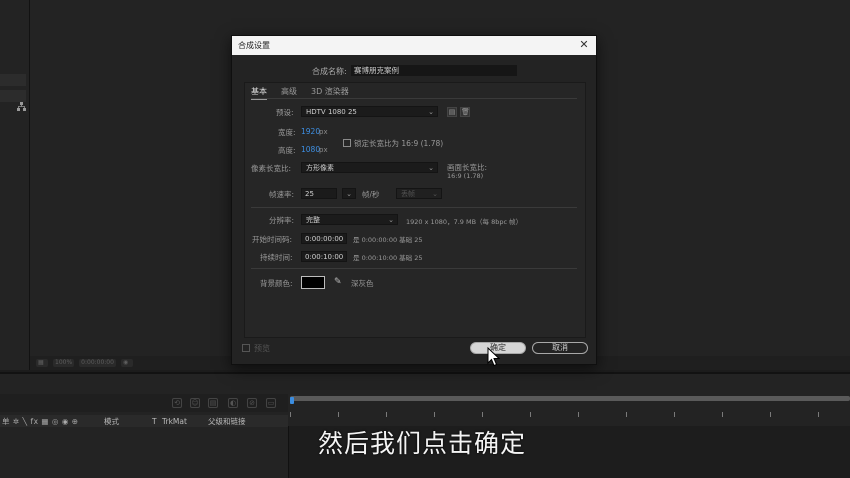 The width and height of the screenshot is (850, 478). I want to click on duration-info: 是 0:00:10:00 基础 25, so click(388, 258).